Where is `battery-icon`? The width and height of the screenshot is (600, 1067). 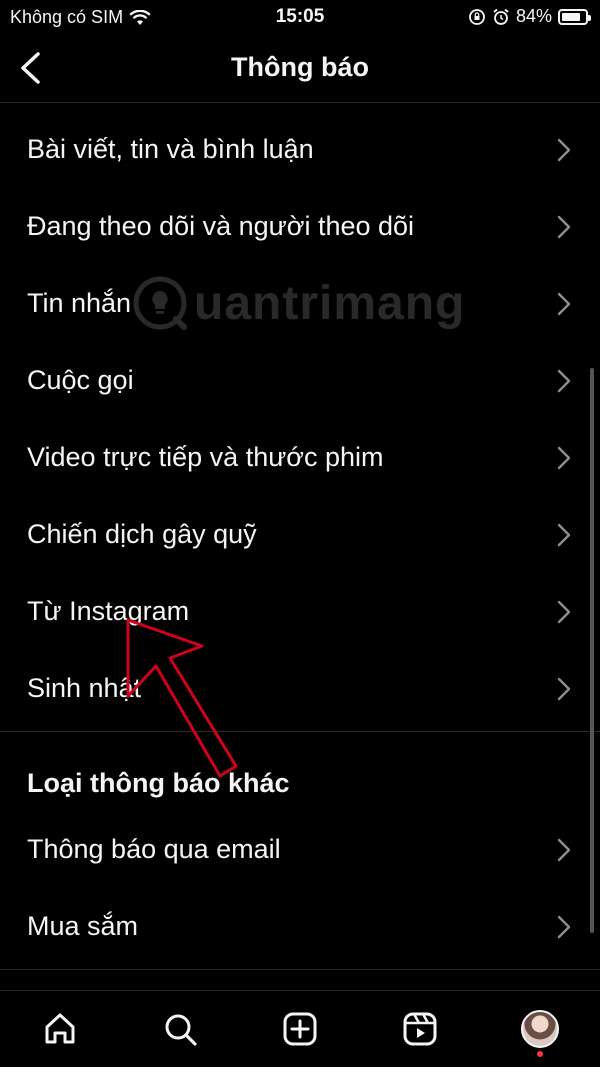 battery-icon is located at coordinates (574, 16).